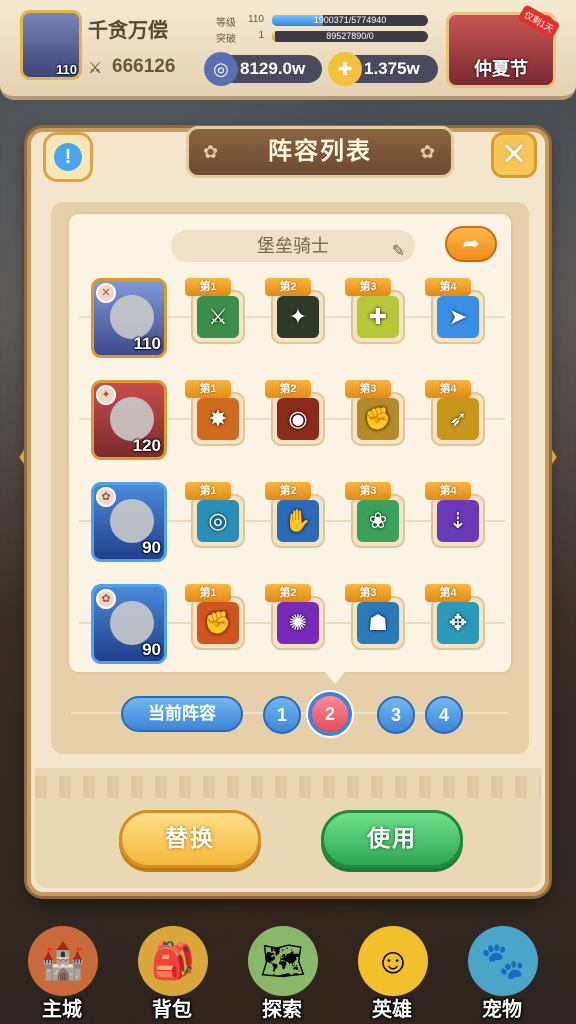 This screenshot has height=1024, width=576. What do you see at coordinates (295, 619) in the screenshot?
I see `skill-slot: ✺ 第2` at bounding box center [295, 619].